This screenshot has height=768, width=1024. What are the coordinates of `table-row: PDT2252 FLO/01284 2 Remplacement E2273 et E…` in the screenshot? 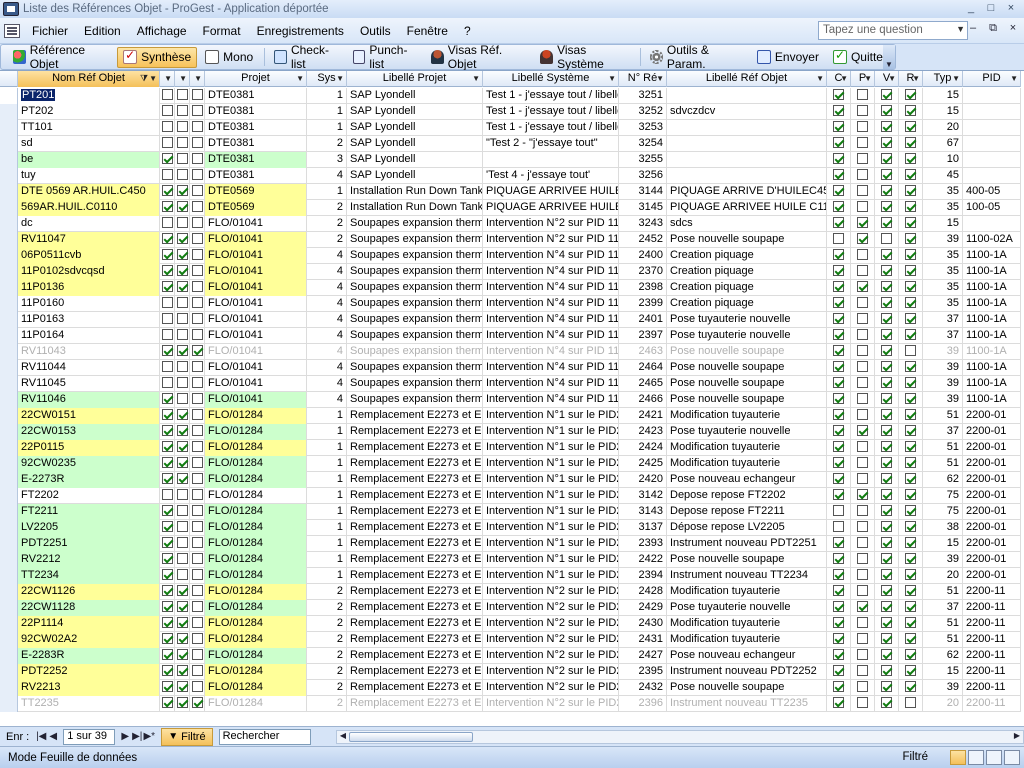 It's located at (510, 672).